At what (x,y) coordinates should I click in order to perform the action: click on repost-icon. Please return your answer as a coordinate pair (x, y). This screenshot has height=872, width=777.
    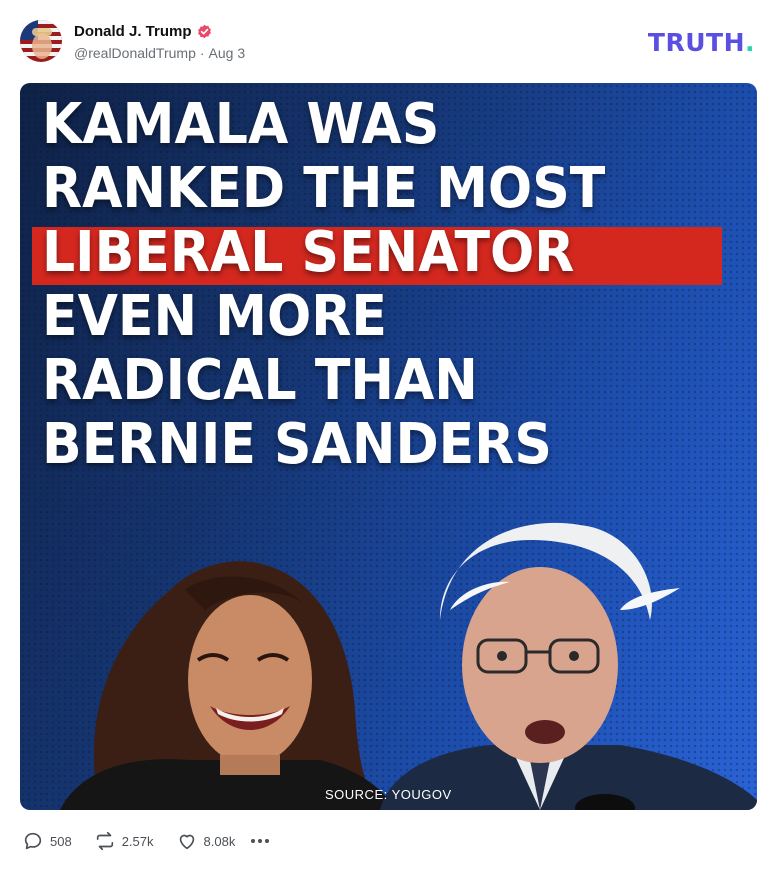
    Looking at the image, I should click on (104, 841).